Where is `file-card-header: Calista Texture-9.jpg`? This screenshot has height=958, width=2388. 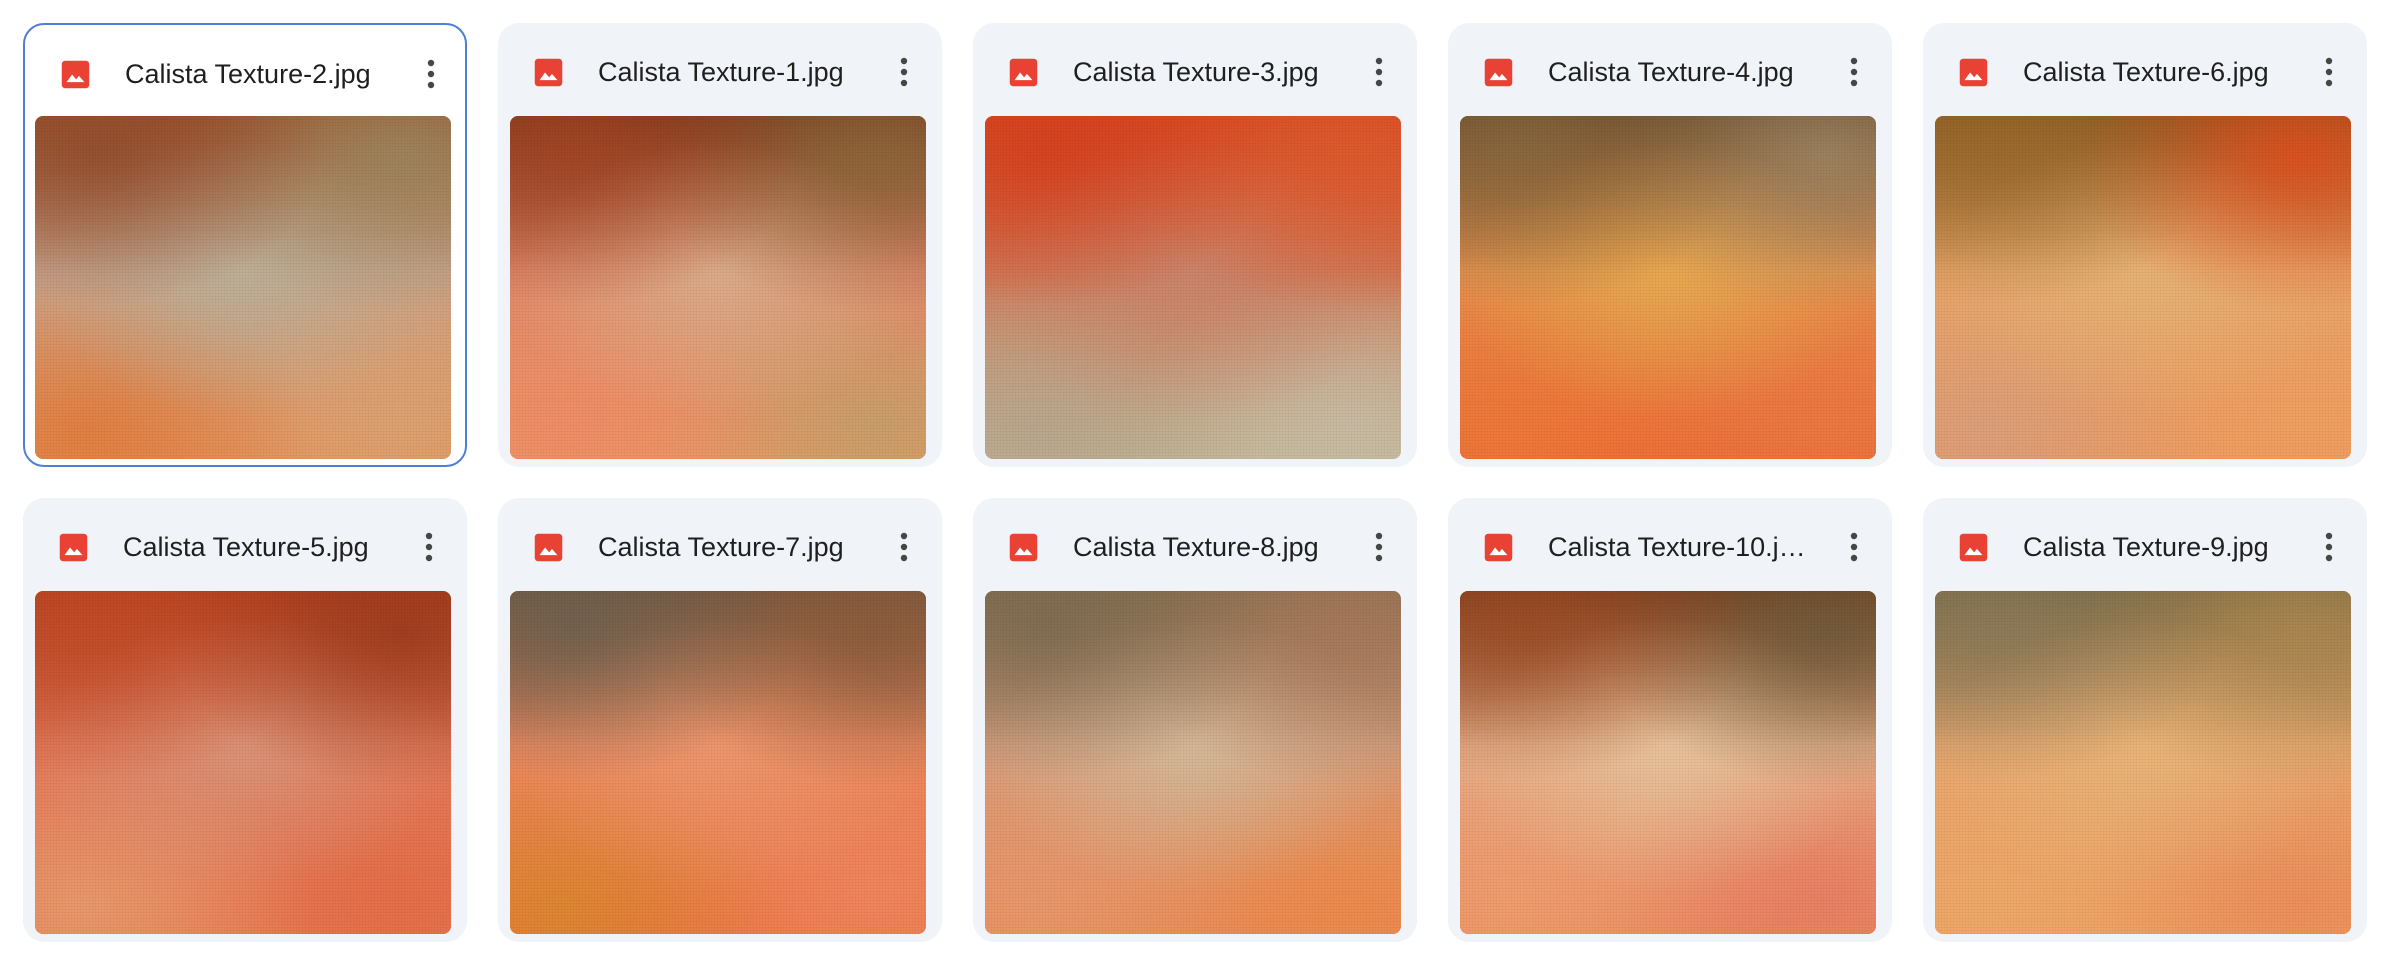
file-card-header: Calista Texture-9.jpg is located at coordinates (2145, 547).